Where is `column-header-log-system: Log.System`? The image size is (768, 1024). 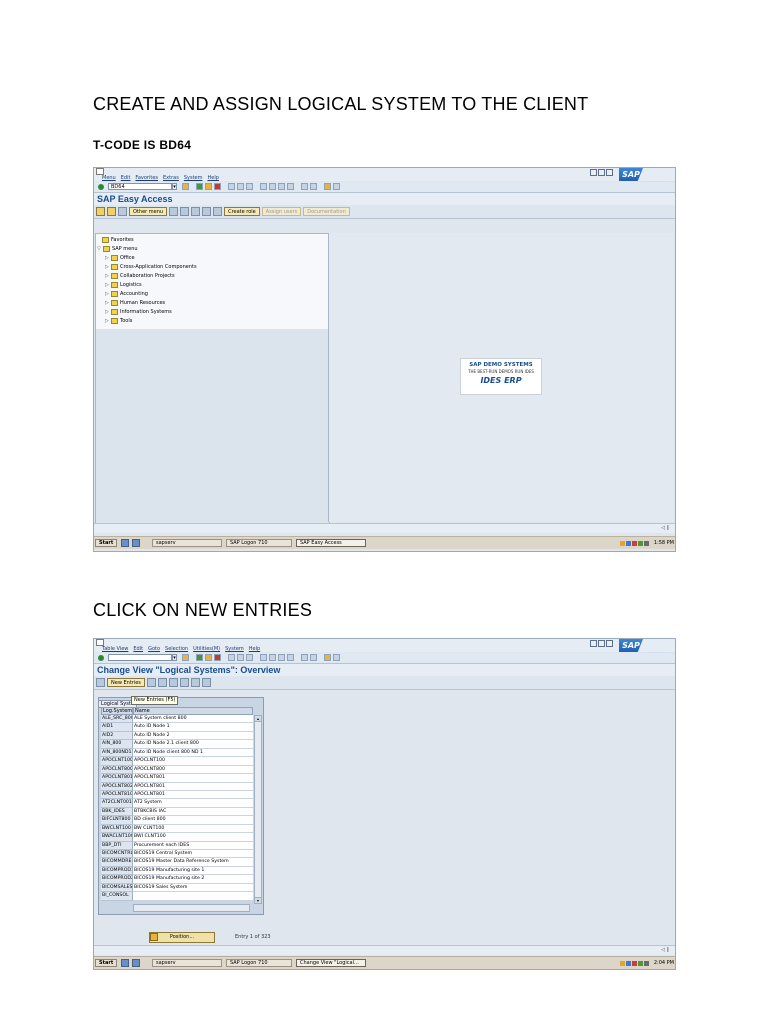 column-header-log-system: Log.System is located at coordinates (117, 711).